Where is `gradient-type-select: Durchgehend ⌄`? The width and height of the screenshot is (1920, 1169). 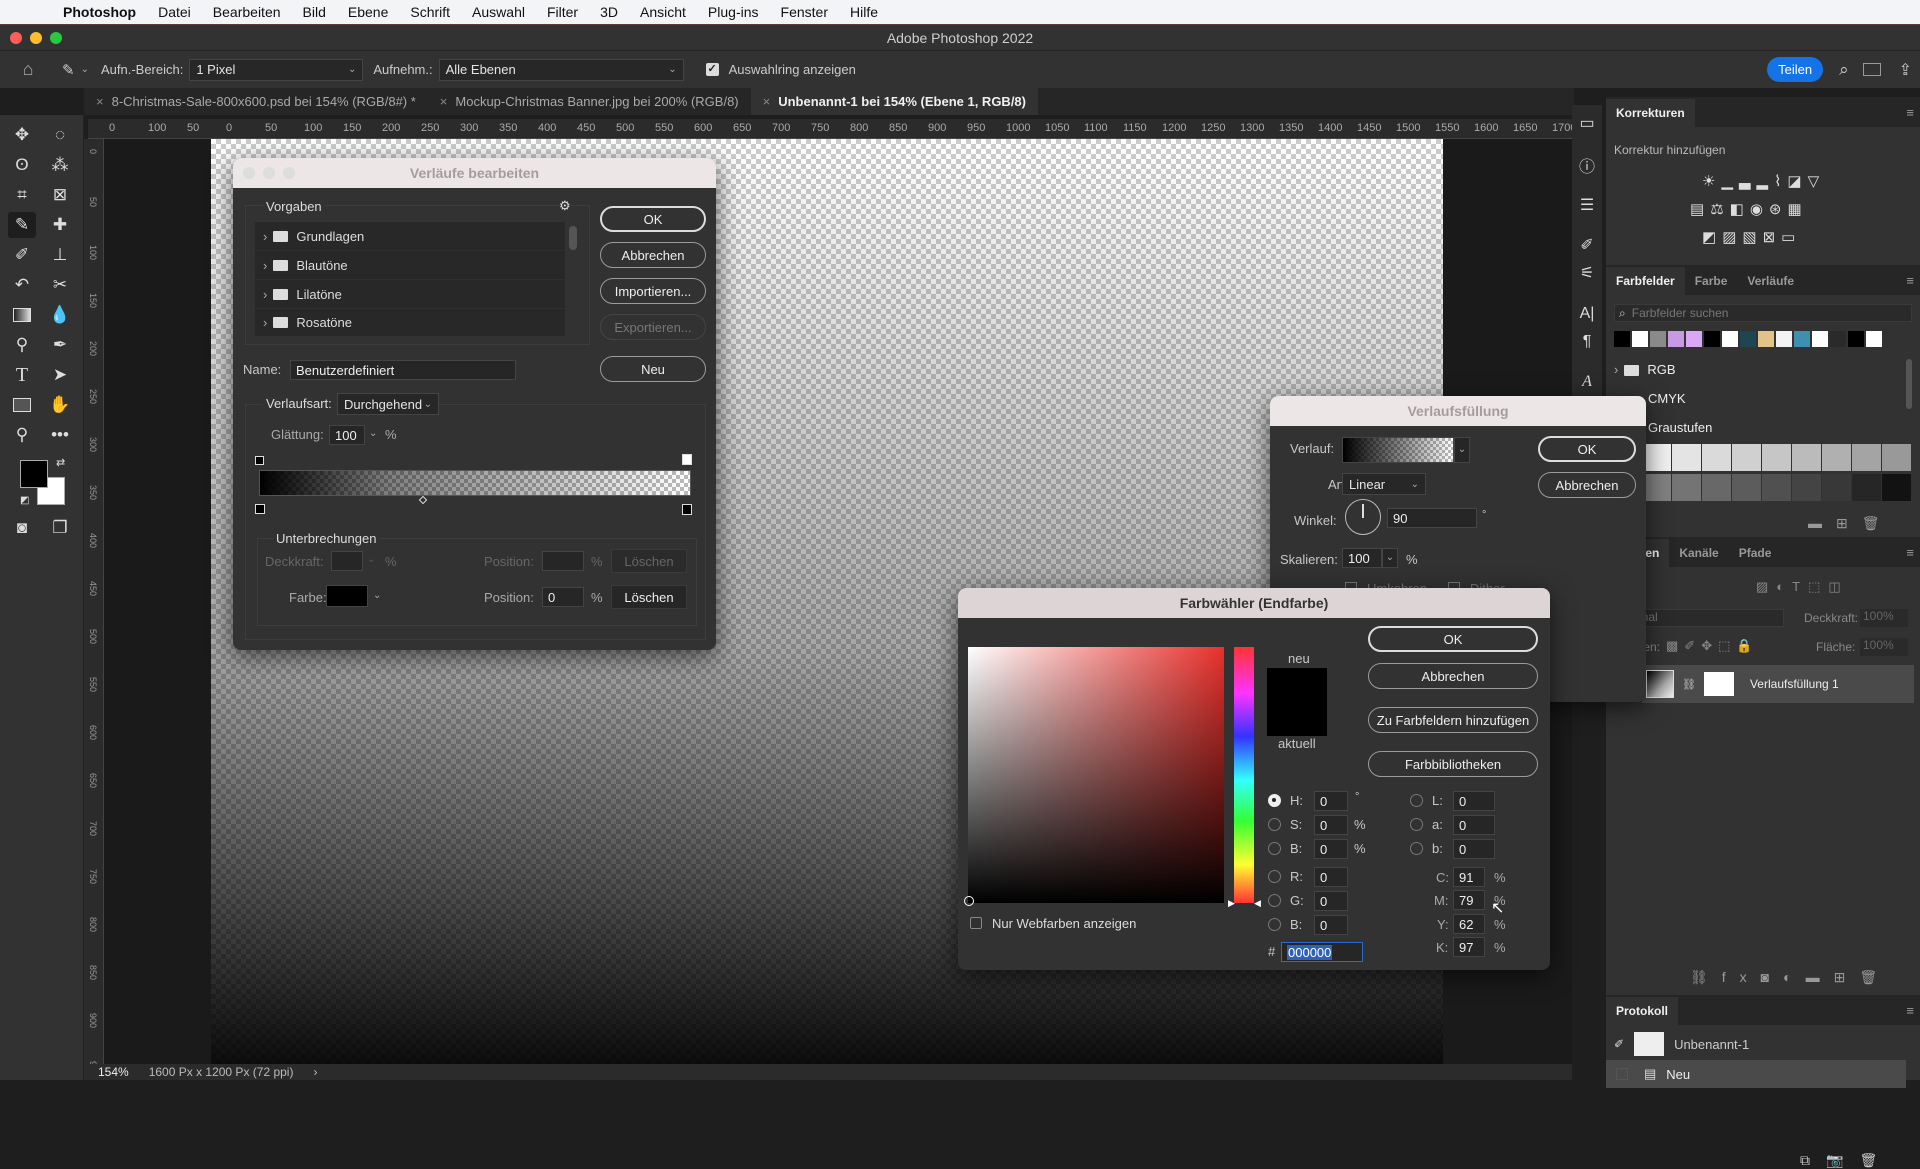 gradient-type-select: Durchgehend ⌄ is located at coordinates (388, 404).